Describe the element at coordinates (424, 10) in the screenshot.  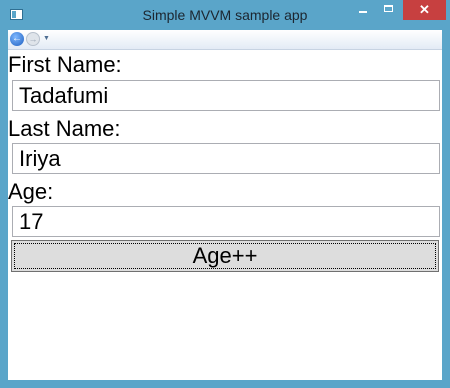
I see `close-button: ✕` at that location.